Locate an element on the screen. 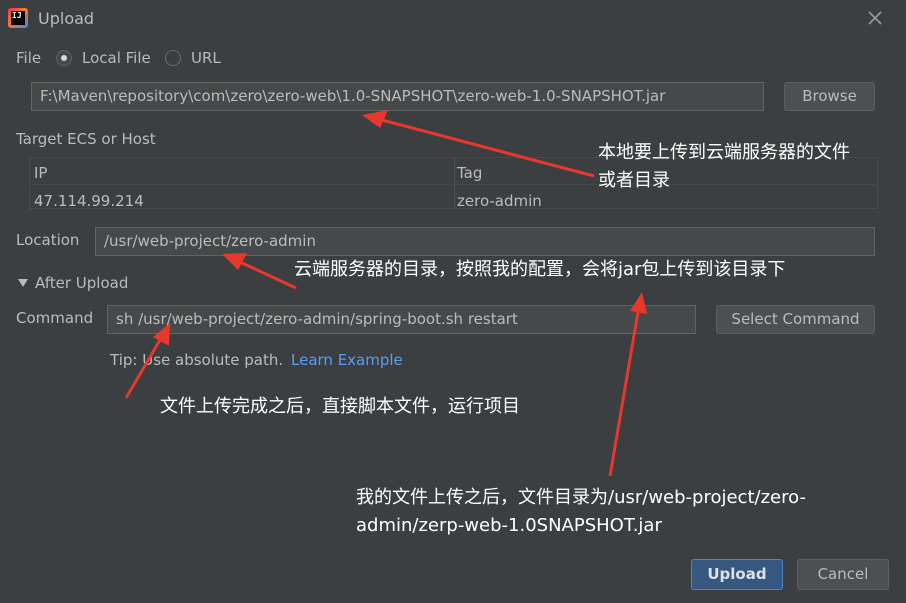  annotation-location: 云端服务器的目录，按照我的配置，会将jar包上传到该目录下 is located at coordinates (540, 269).